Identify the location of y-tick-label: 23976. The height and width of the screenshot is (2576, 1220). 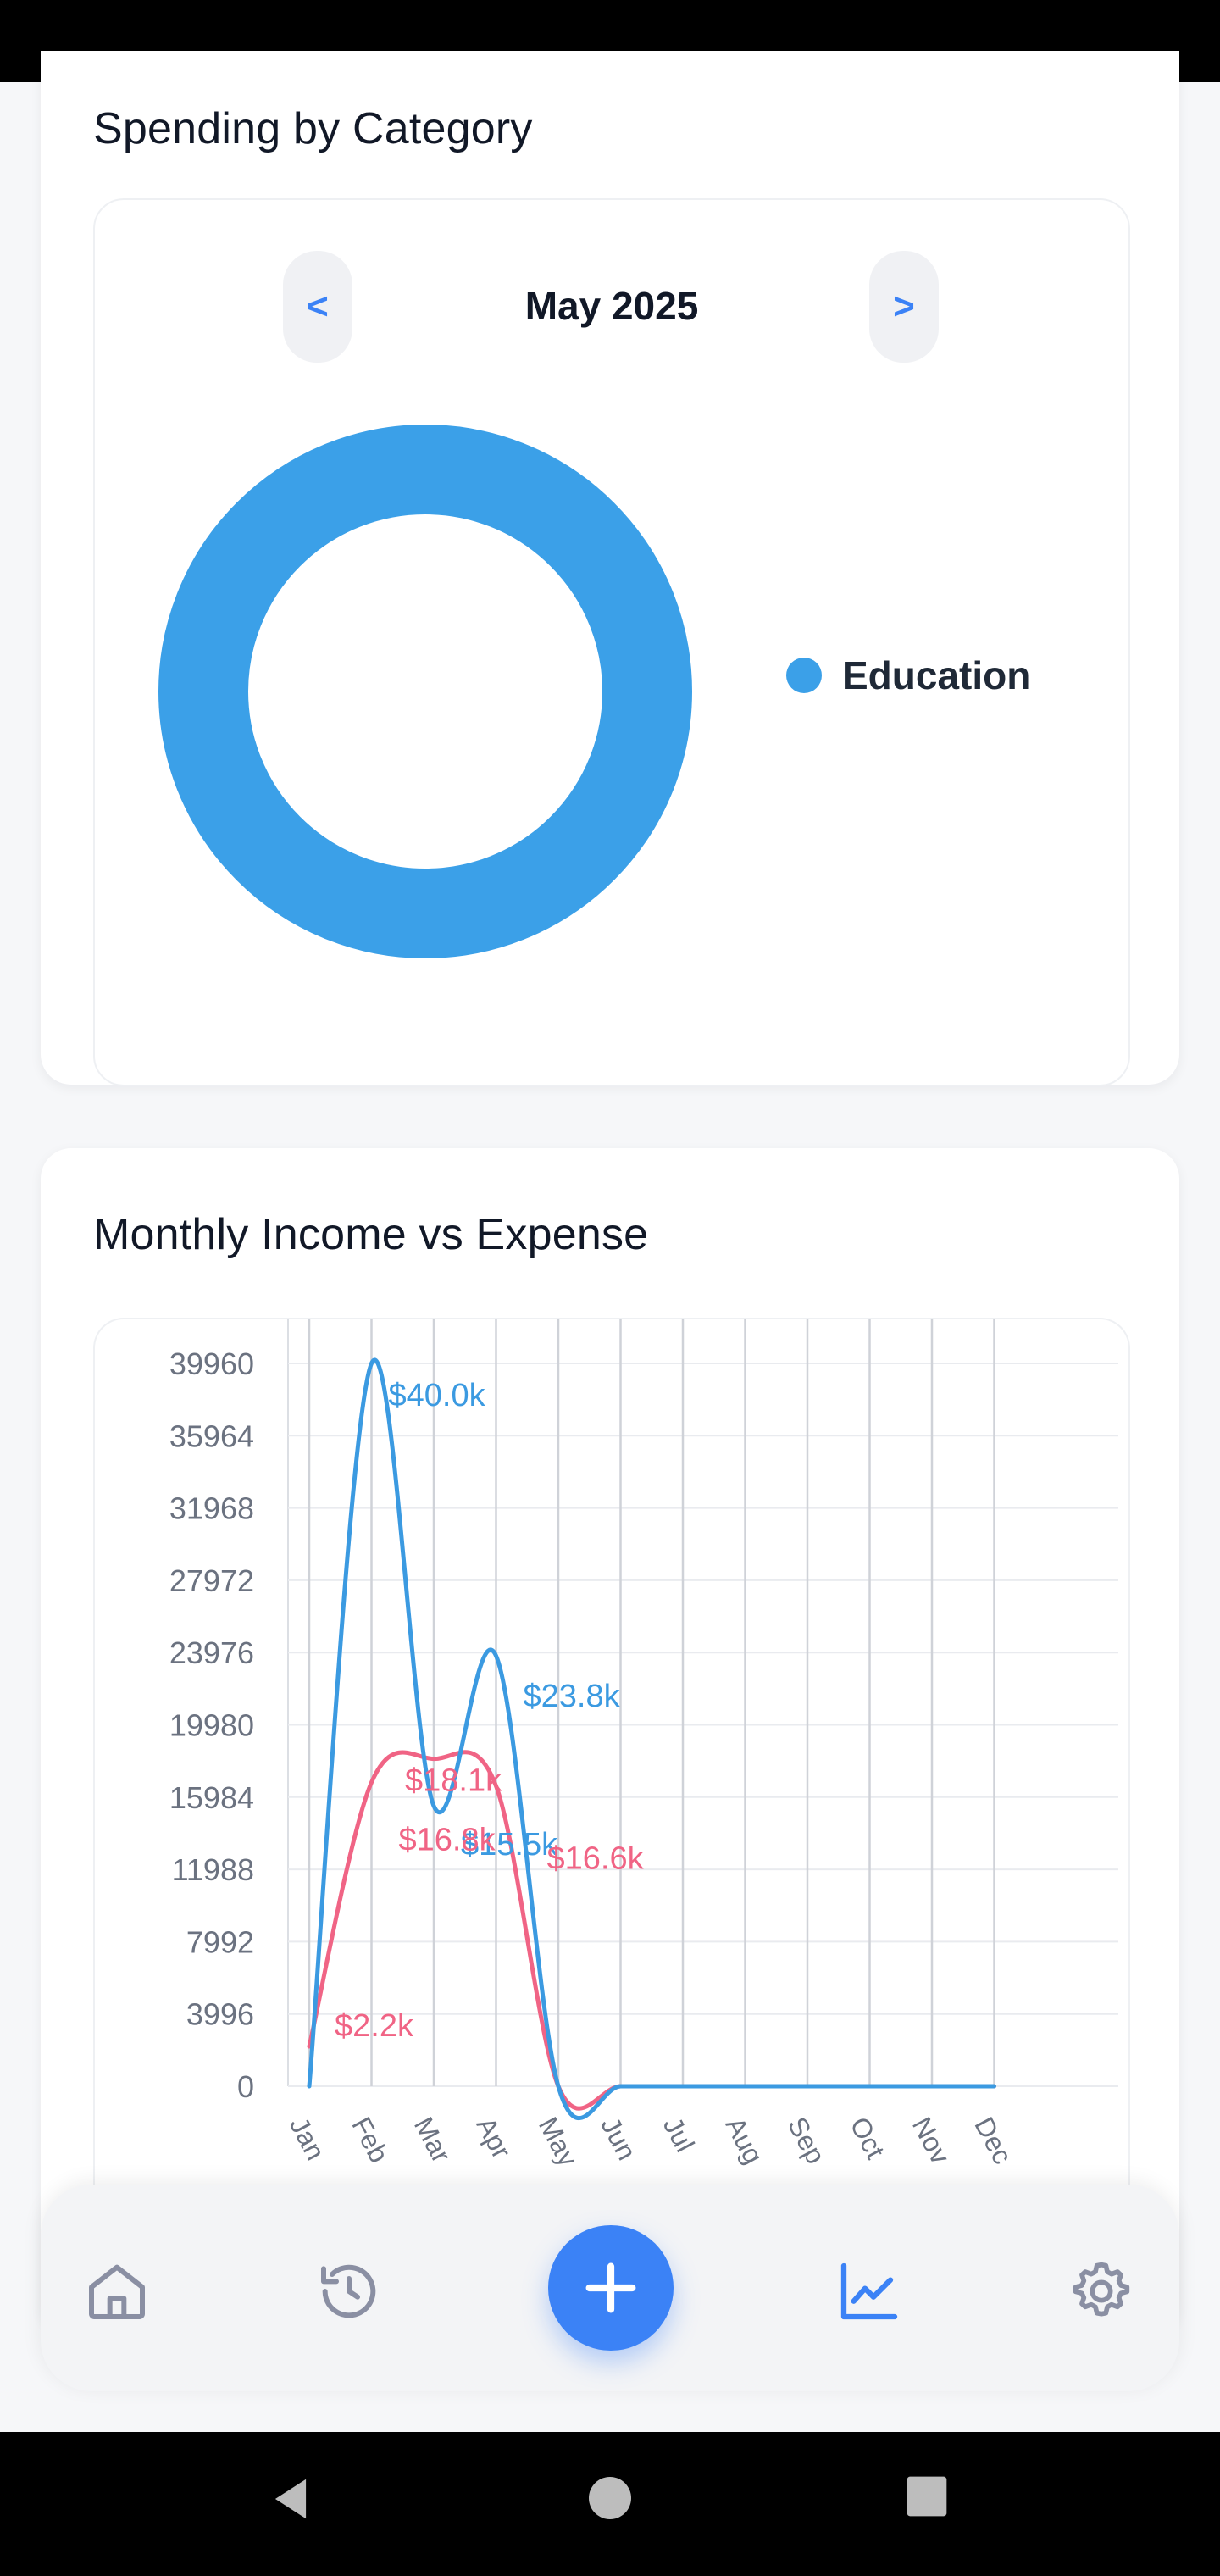
(211, 1652).